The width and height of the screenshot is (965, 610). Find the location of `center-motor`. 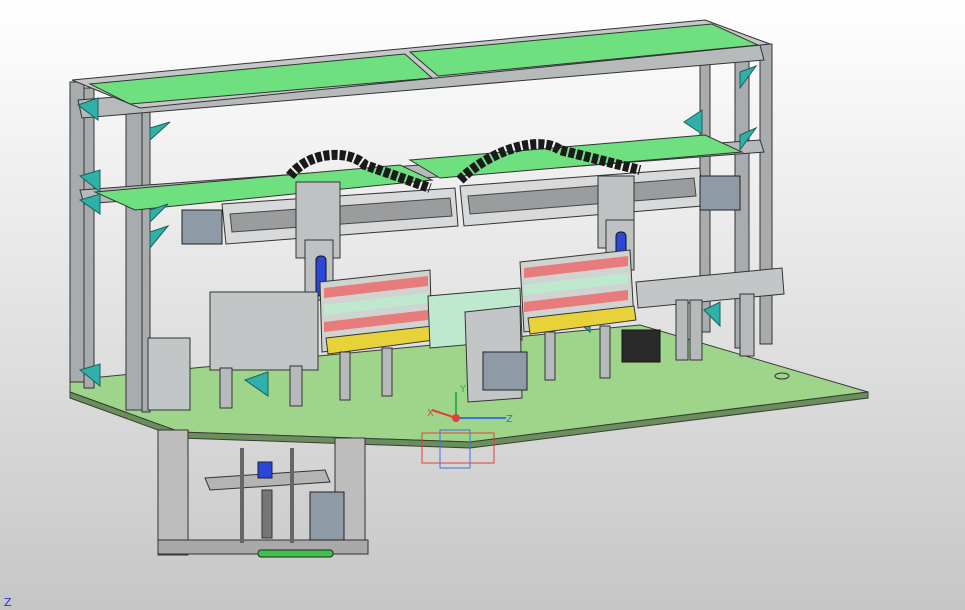

center-motor is located at coordinates (505, 371).